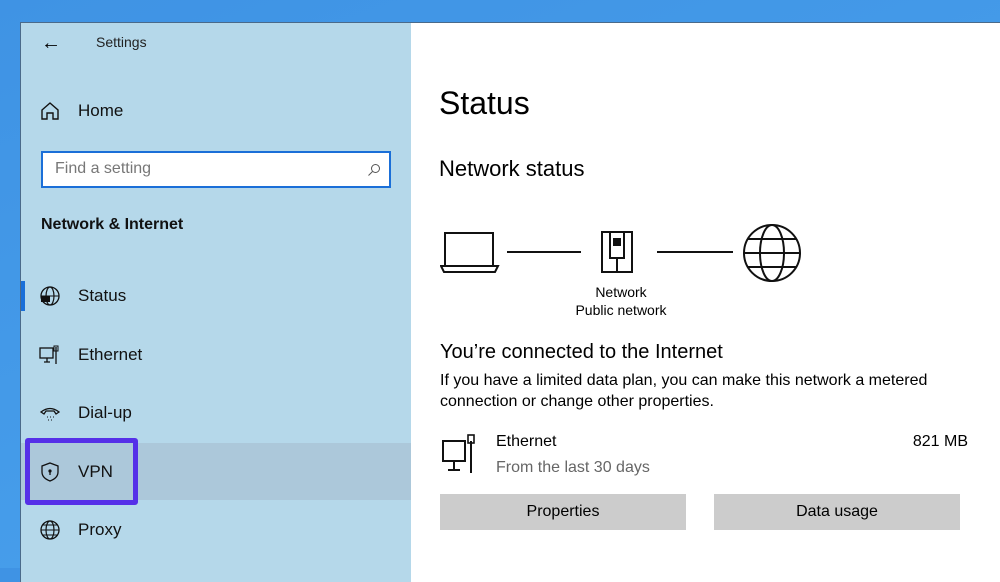 The height and width of the screenshot is (582, 1000). I want to click on page-title: Status, so click(484, 103).